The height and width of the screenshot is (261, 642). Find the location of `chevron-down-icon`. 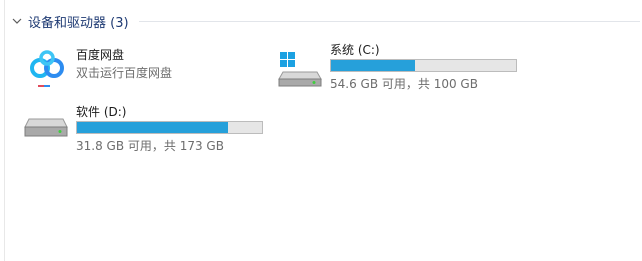

chevron-down-icon is located at coordinates (17, 21).